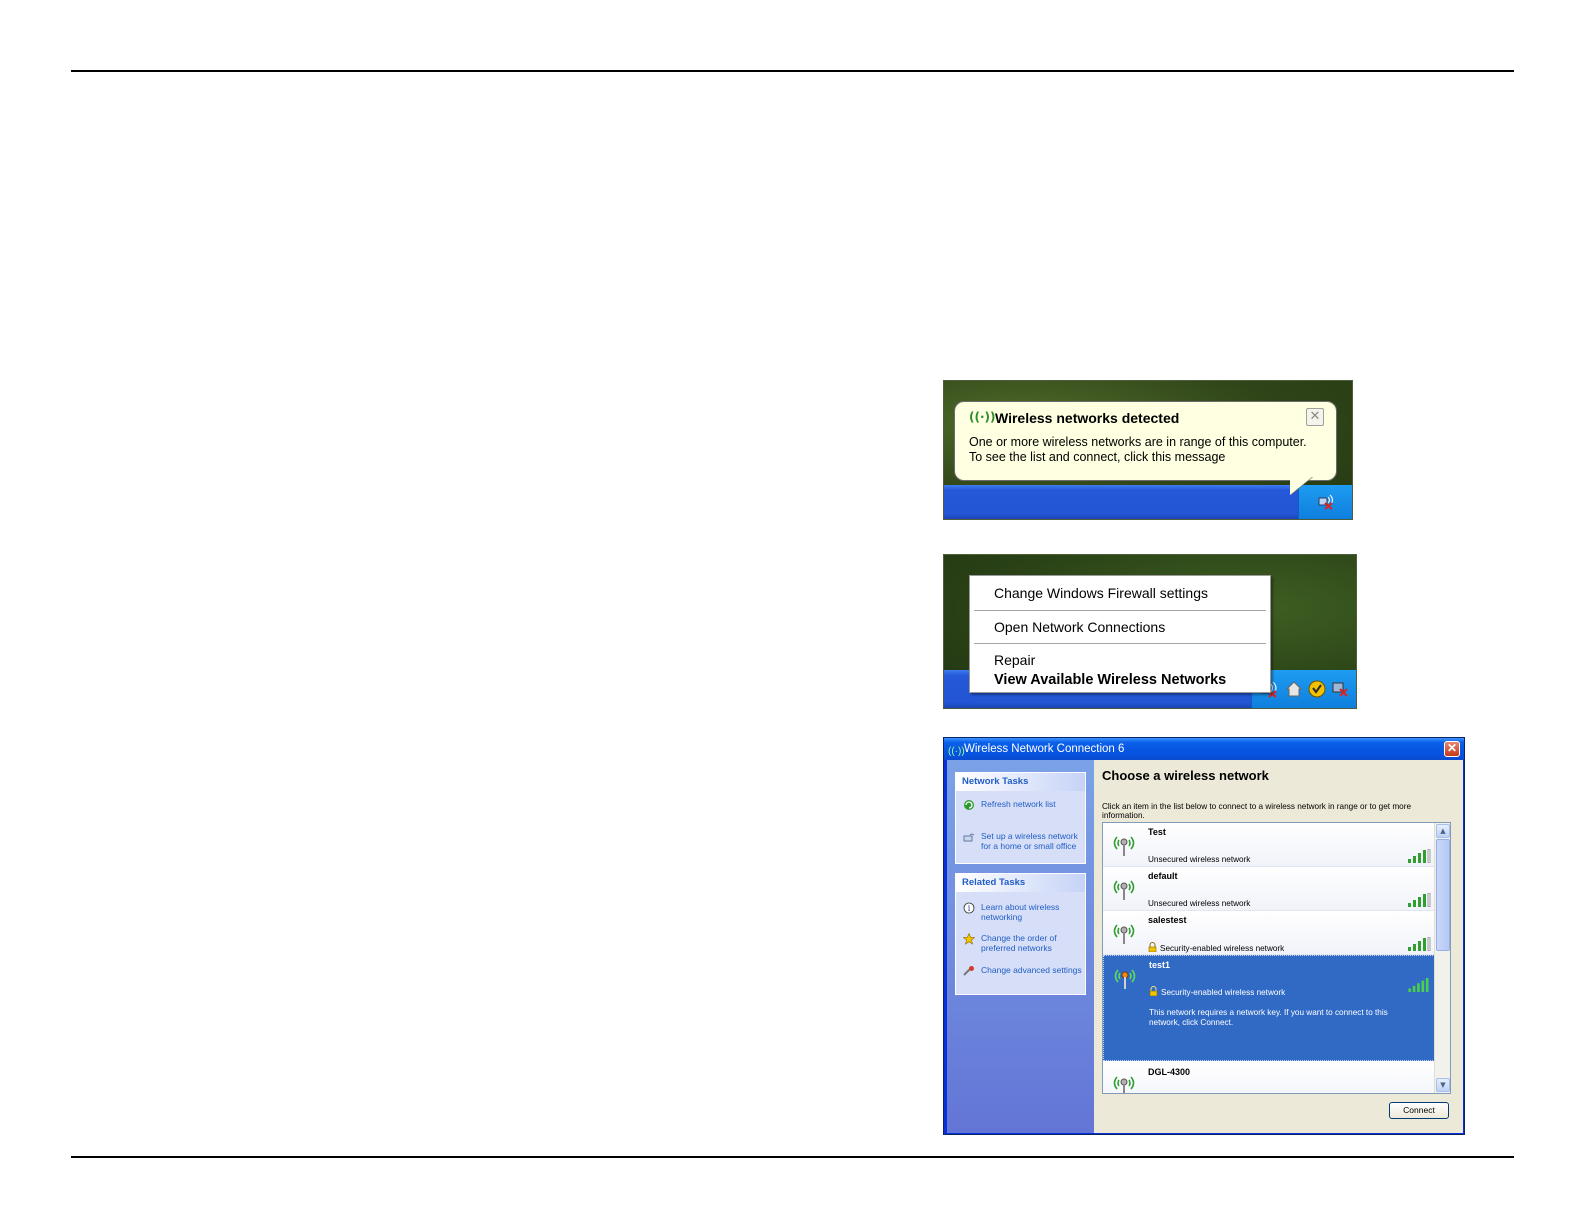 The width and height of the screenshot is (1584, 1224). What do you see at coordinates (1169, 1072) in the screenshot?
I see `network-name: DGL-4300` at bounding box center [1169, 1072].